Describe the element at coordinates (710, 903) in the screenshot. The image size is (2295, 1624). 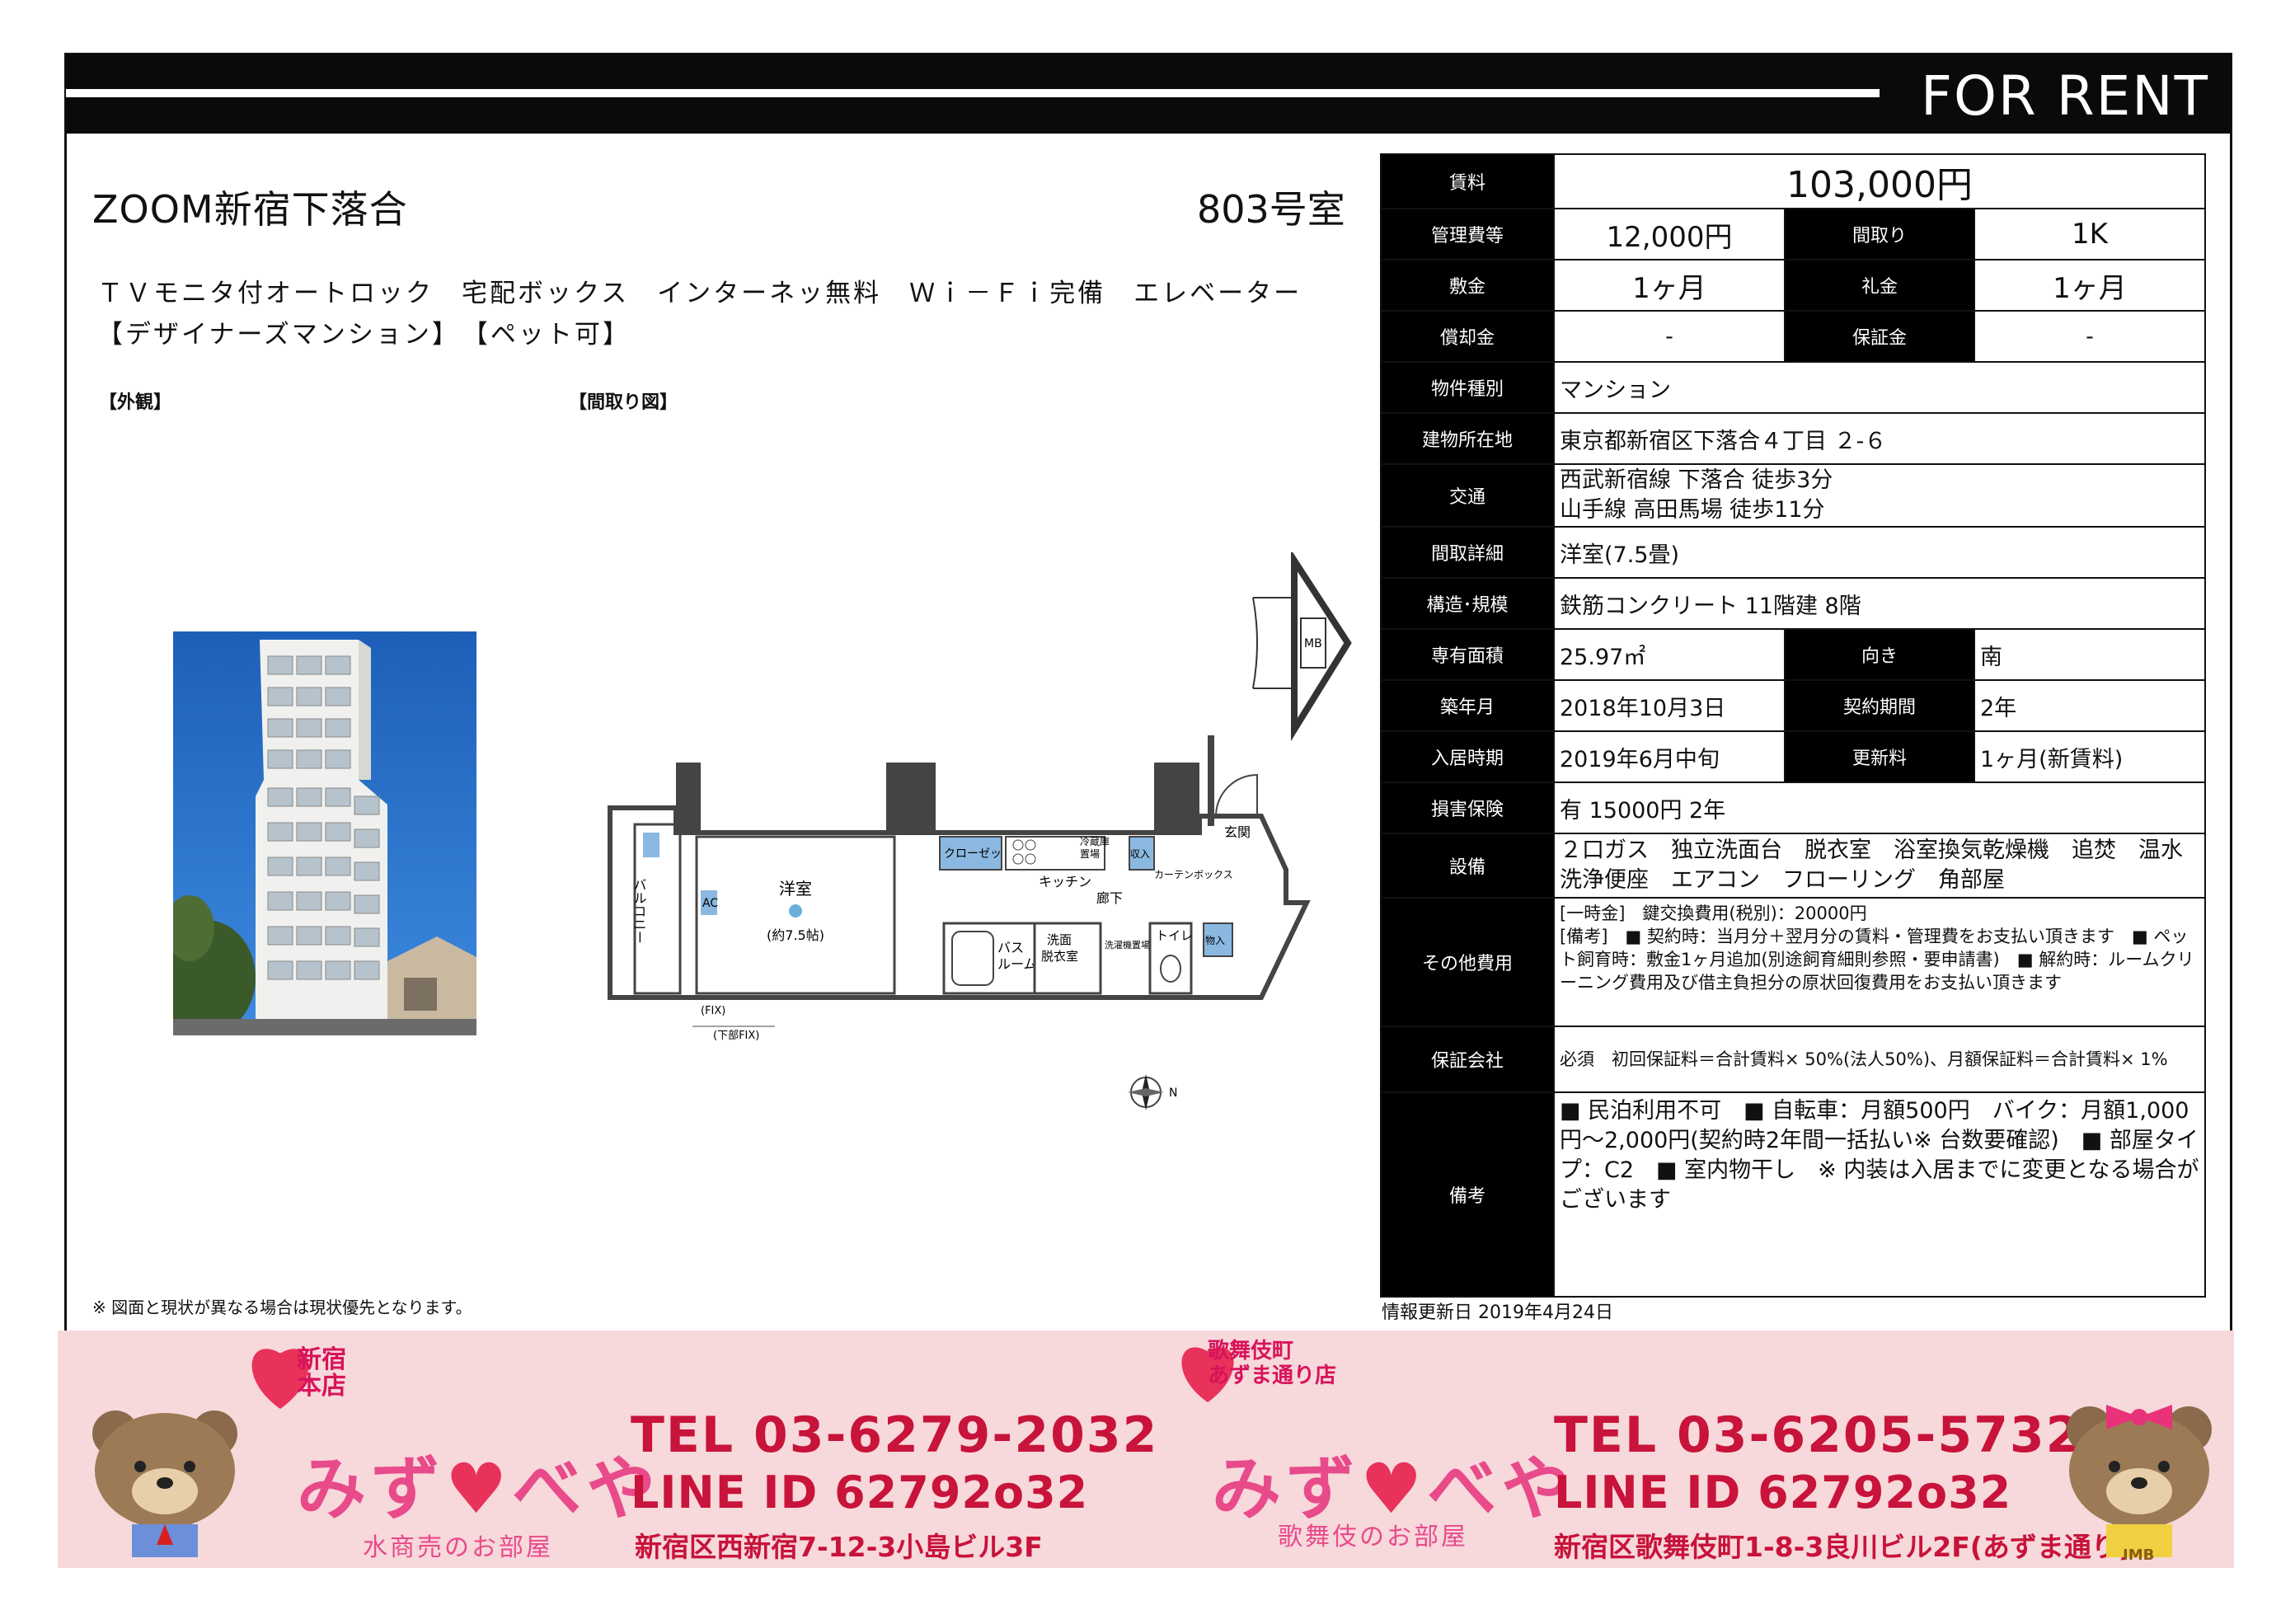
I see `ac-label: AC` at that location.